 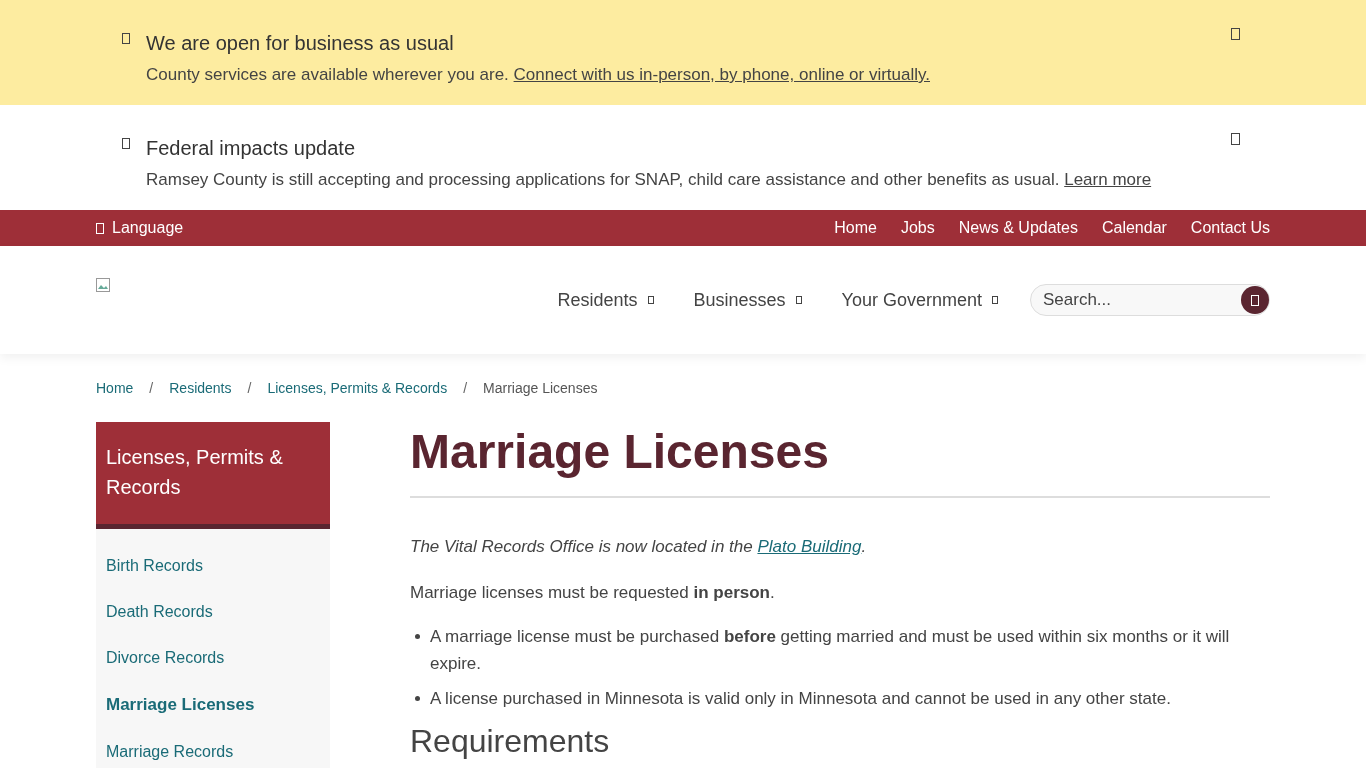 I want to click on sidebar-link: Marriage Licenses, so click(x=213, y=705).